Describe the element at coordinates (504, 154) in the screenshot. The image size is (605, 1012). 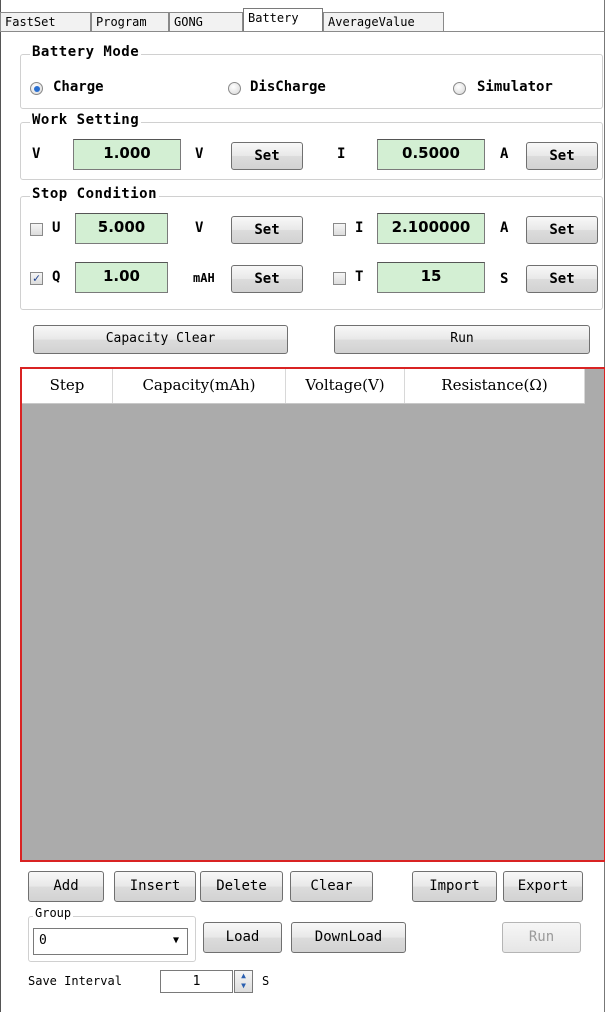
I see `work-i-unit: A` at that location.